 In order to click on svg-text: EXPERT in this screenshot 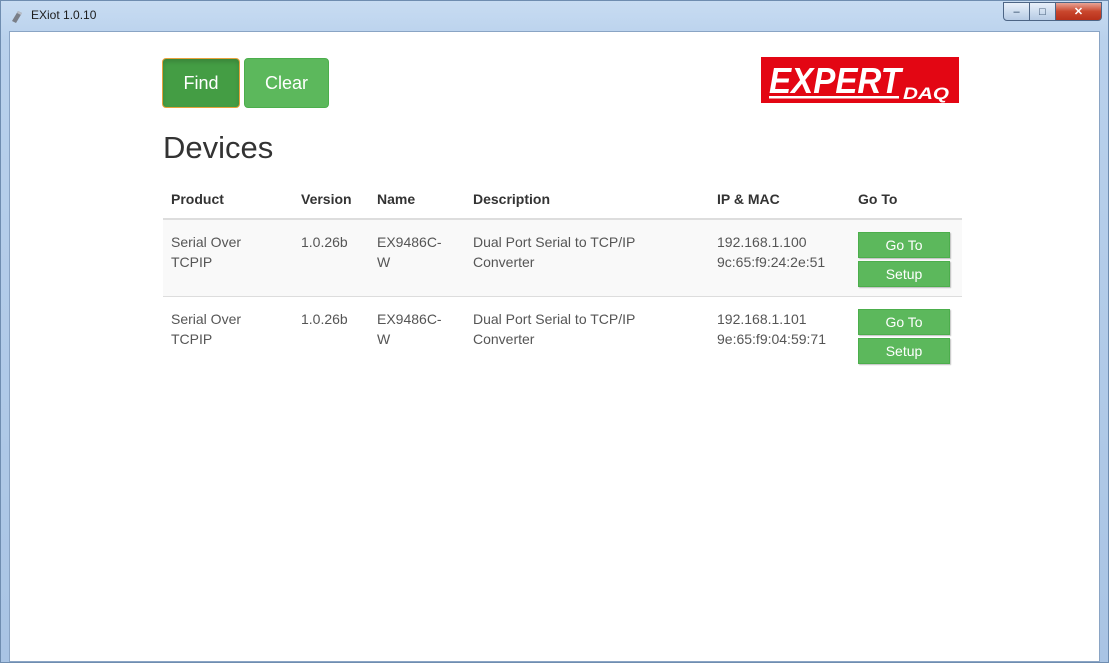, I will do `click(836, 80)`.